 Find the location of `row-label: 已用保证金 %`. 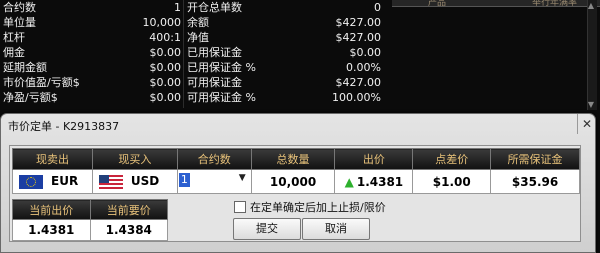

row-label: 已用保证金 % is located at coordinates (221, 67).